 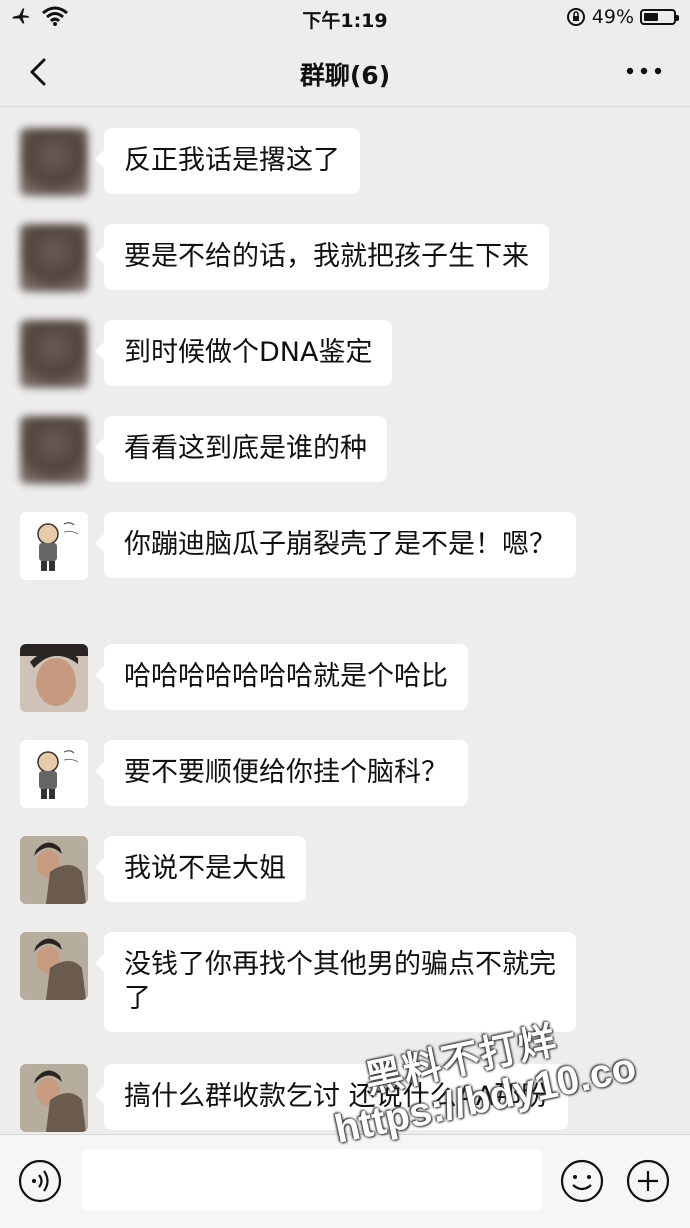 What do you see at coordinates (648, 1181) in the screenshot?
I see `plus-icon` at bounding box center [648, 1181].